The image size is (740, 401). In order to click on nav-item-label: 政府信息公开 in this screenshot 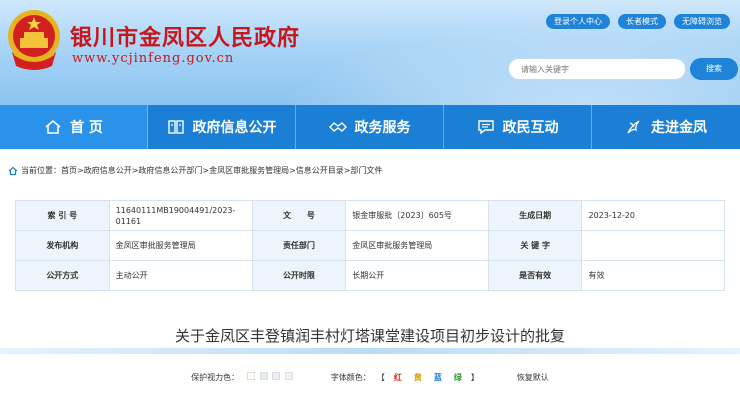, I will do `click(234, 128)`.